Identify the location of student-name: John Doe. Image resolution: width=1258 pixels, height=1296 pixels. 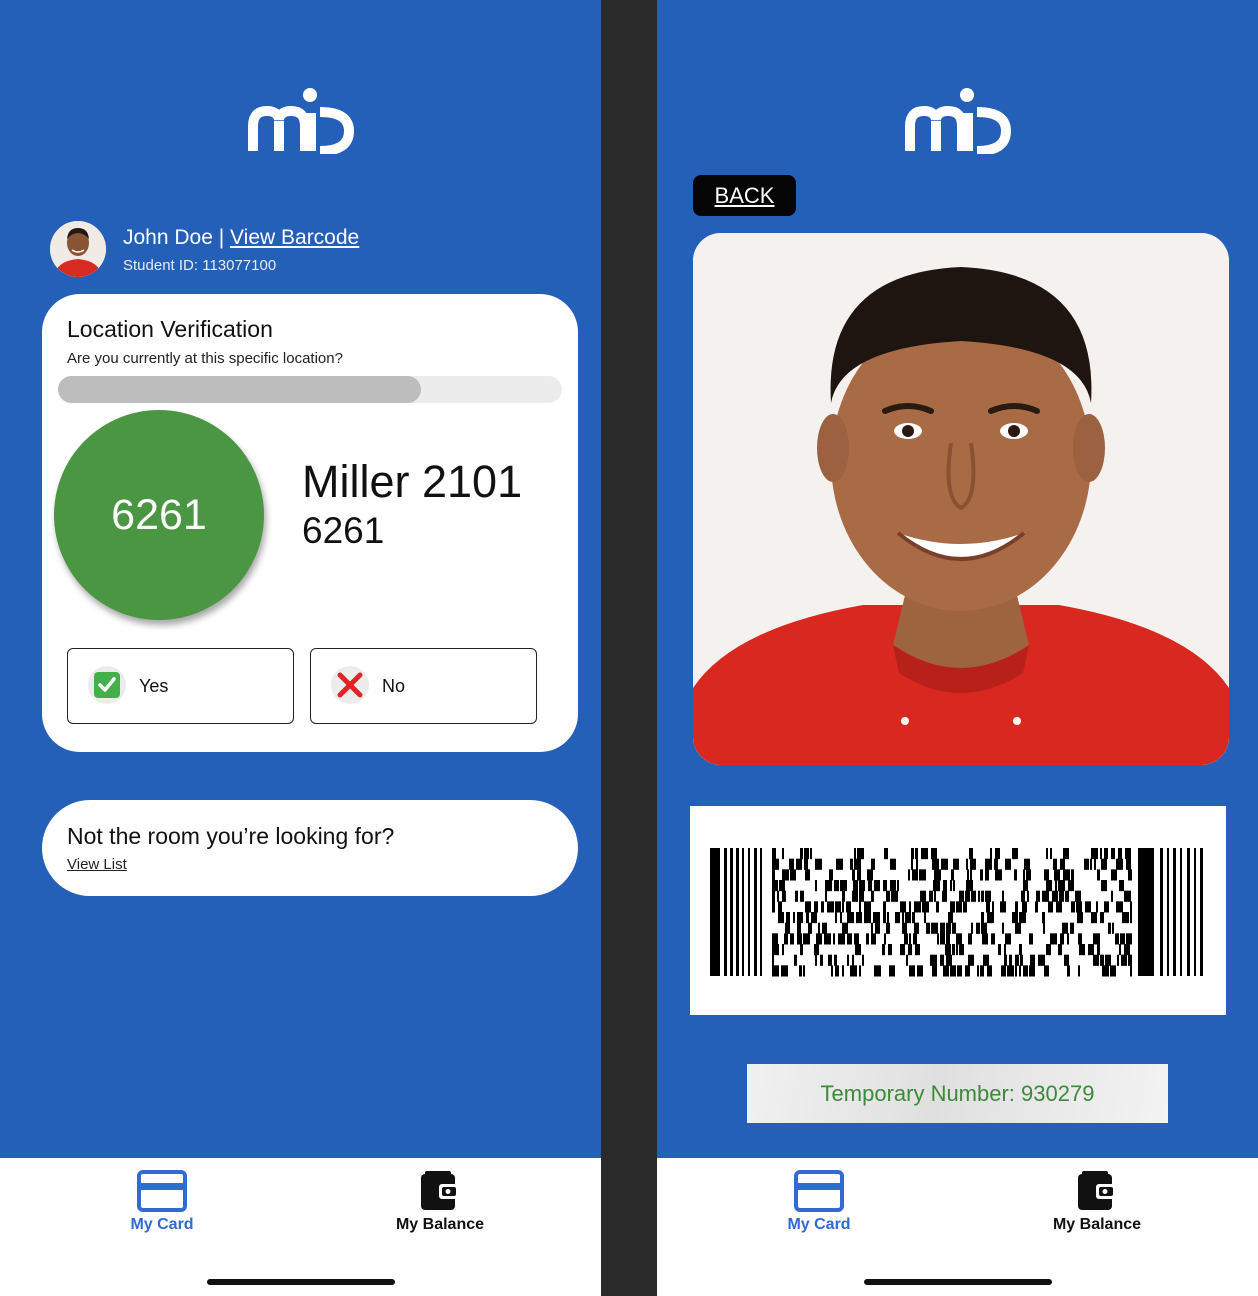
(168, 237).